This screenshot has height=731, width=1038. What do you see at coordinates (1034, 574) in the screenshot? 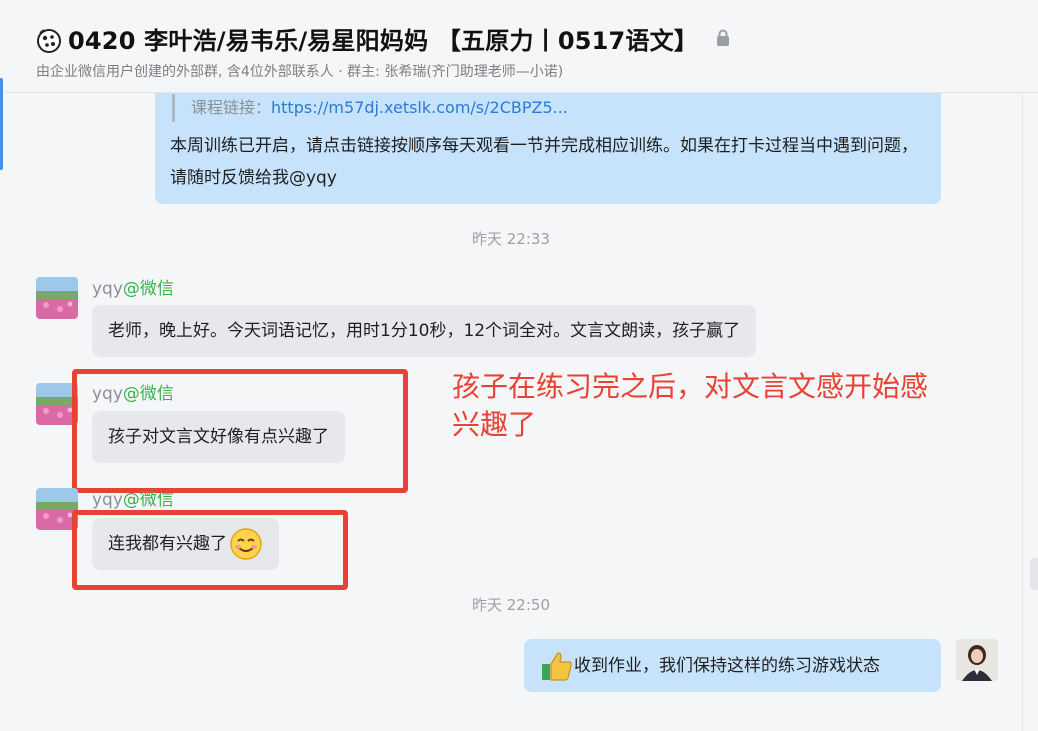
I see `scrollbar-thumb` at bounding box center [1034, 574].